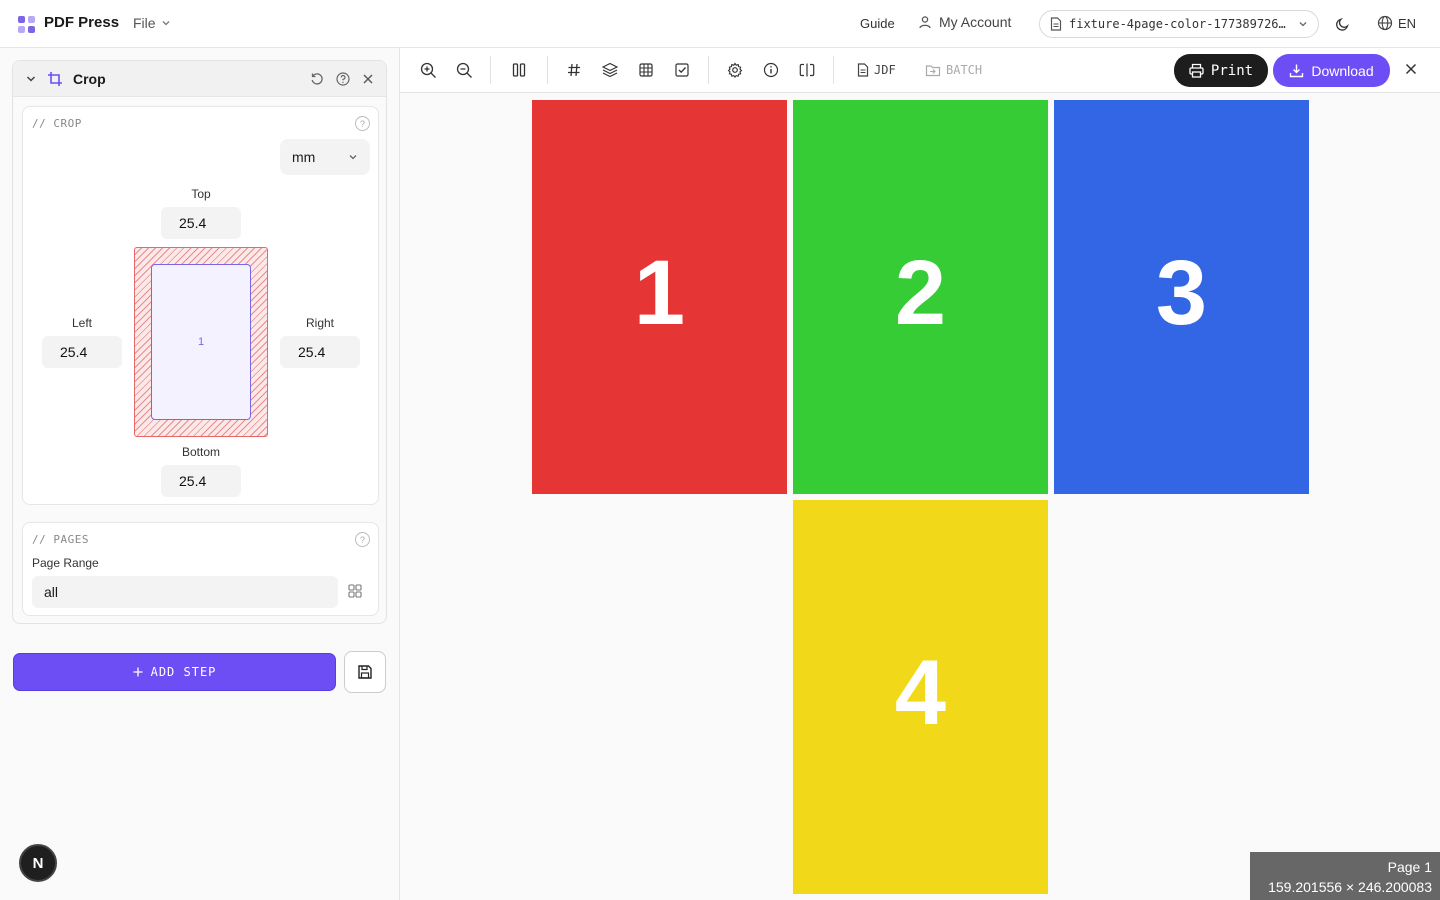  I want to click on add-step-label: ADD STEP, so click(183, 672).